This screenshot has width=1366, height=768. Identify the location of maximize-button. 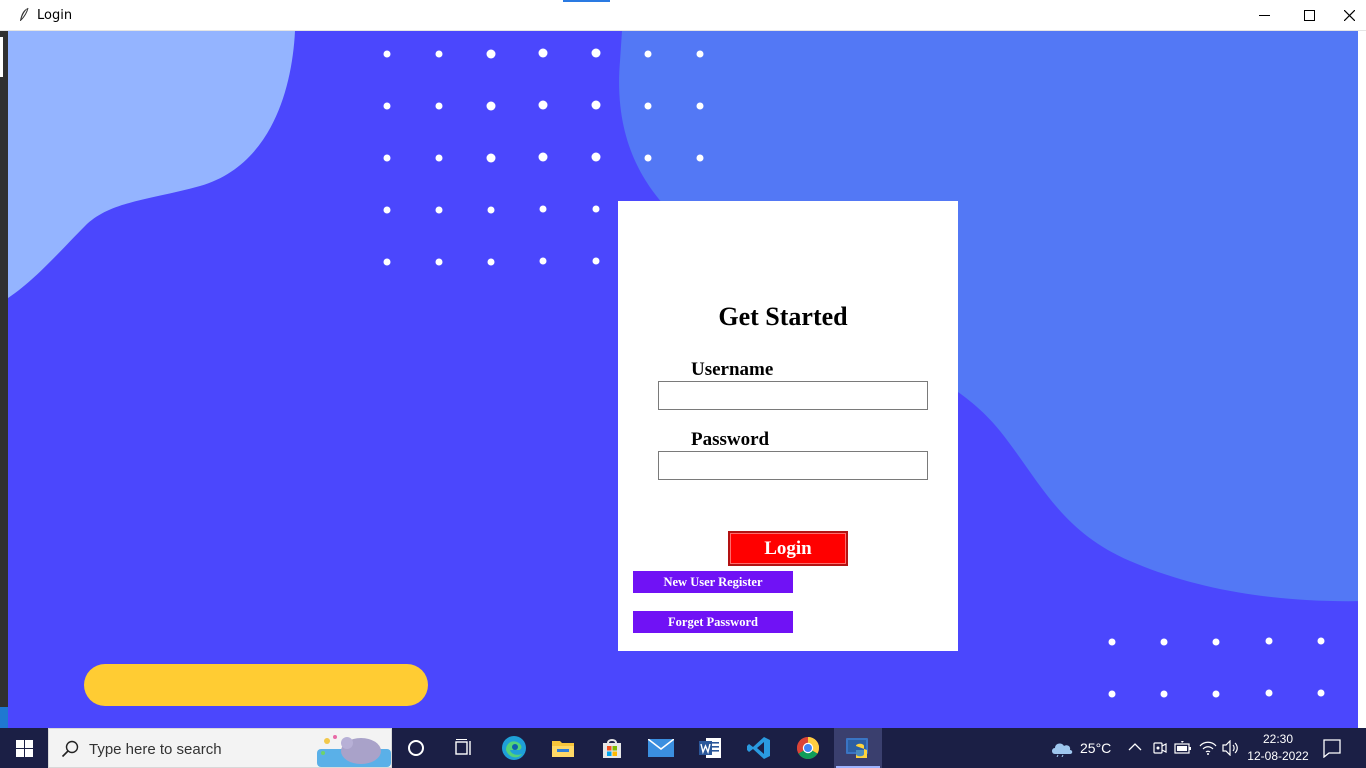
(1309, 15).